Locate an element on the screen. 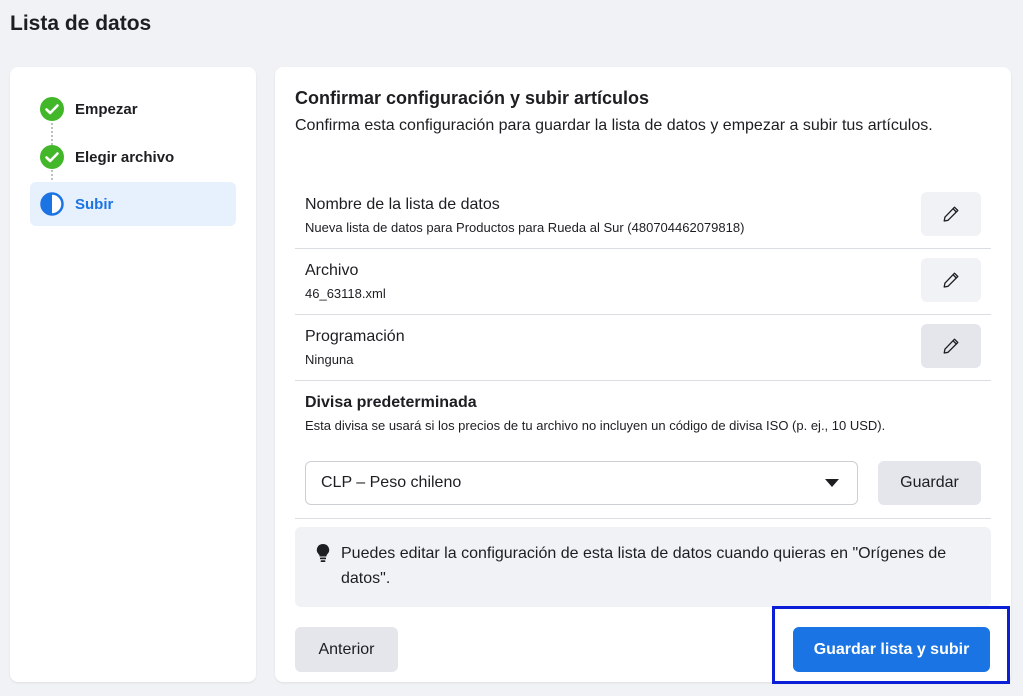 Image resolution: width=1023 pixels, height=696 pixels. row-title: Archivo is located at coordinates (332, 270).